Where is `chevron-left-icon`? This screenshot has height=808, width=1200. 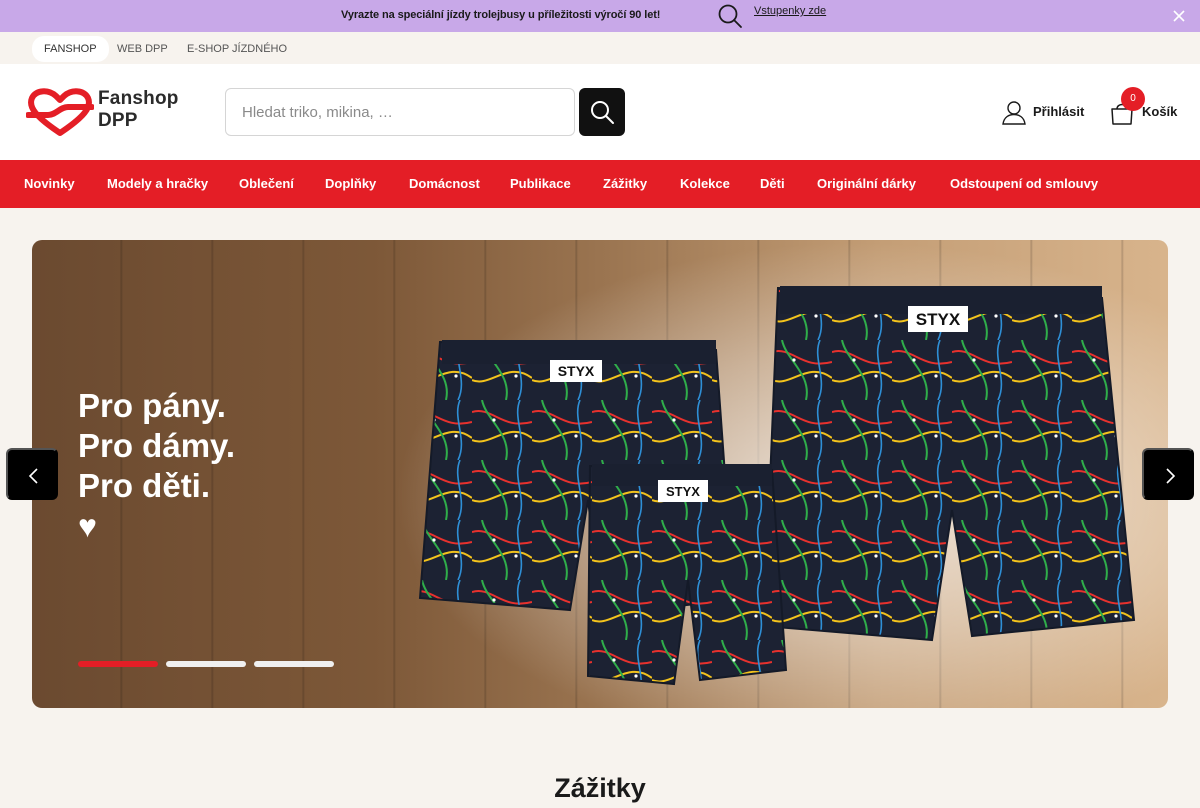
chevron-left-icon is located at coordinates (33, 476).